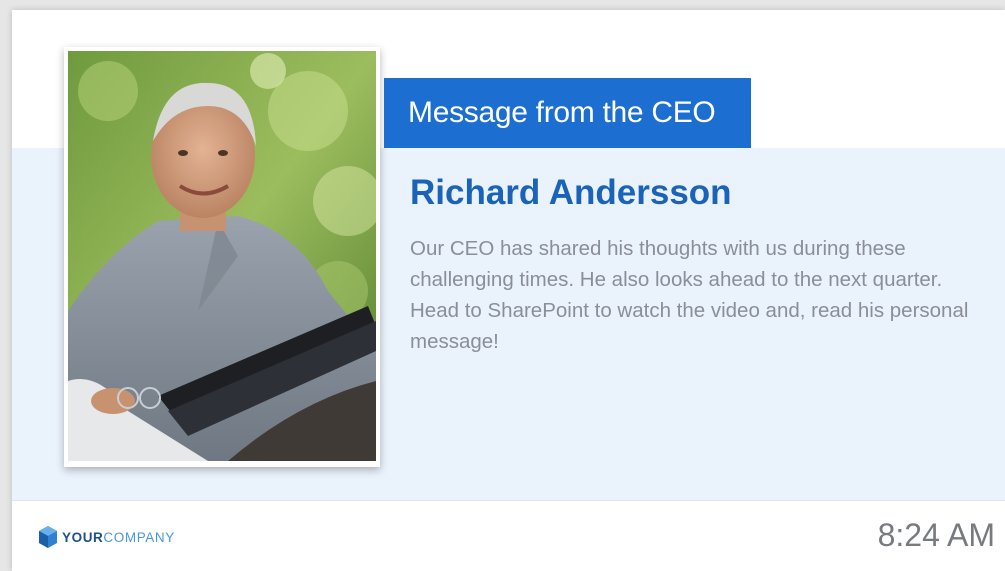 This screenshot has height=571, width=1005. Describe the element at coordinates (139, 537) in the screenshot. I see `company-name-light: COMPANY` at that location.